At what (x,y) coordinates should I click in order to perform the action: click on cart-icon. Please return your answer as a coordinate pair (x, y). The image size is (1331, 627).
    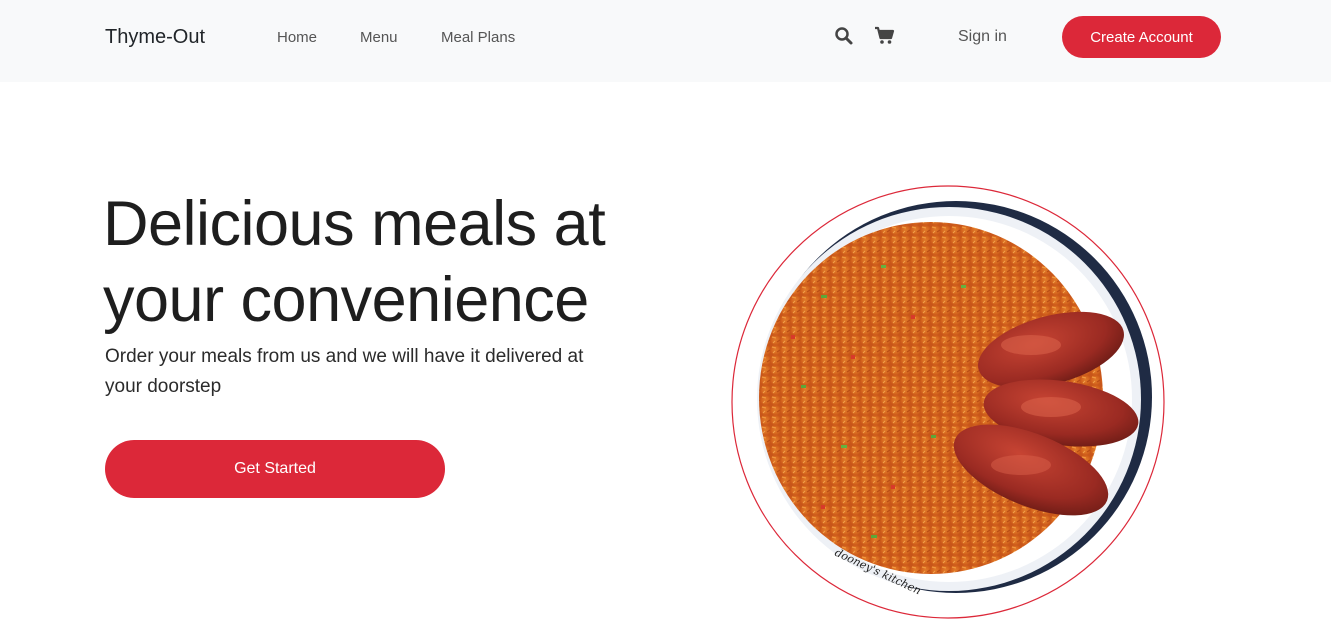
    Looking at the image, I should click on (885, 37).